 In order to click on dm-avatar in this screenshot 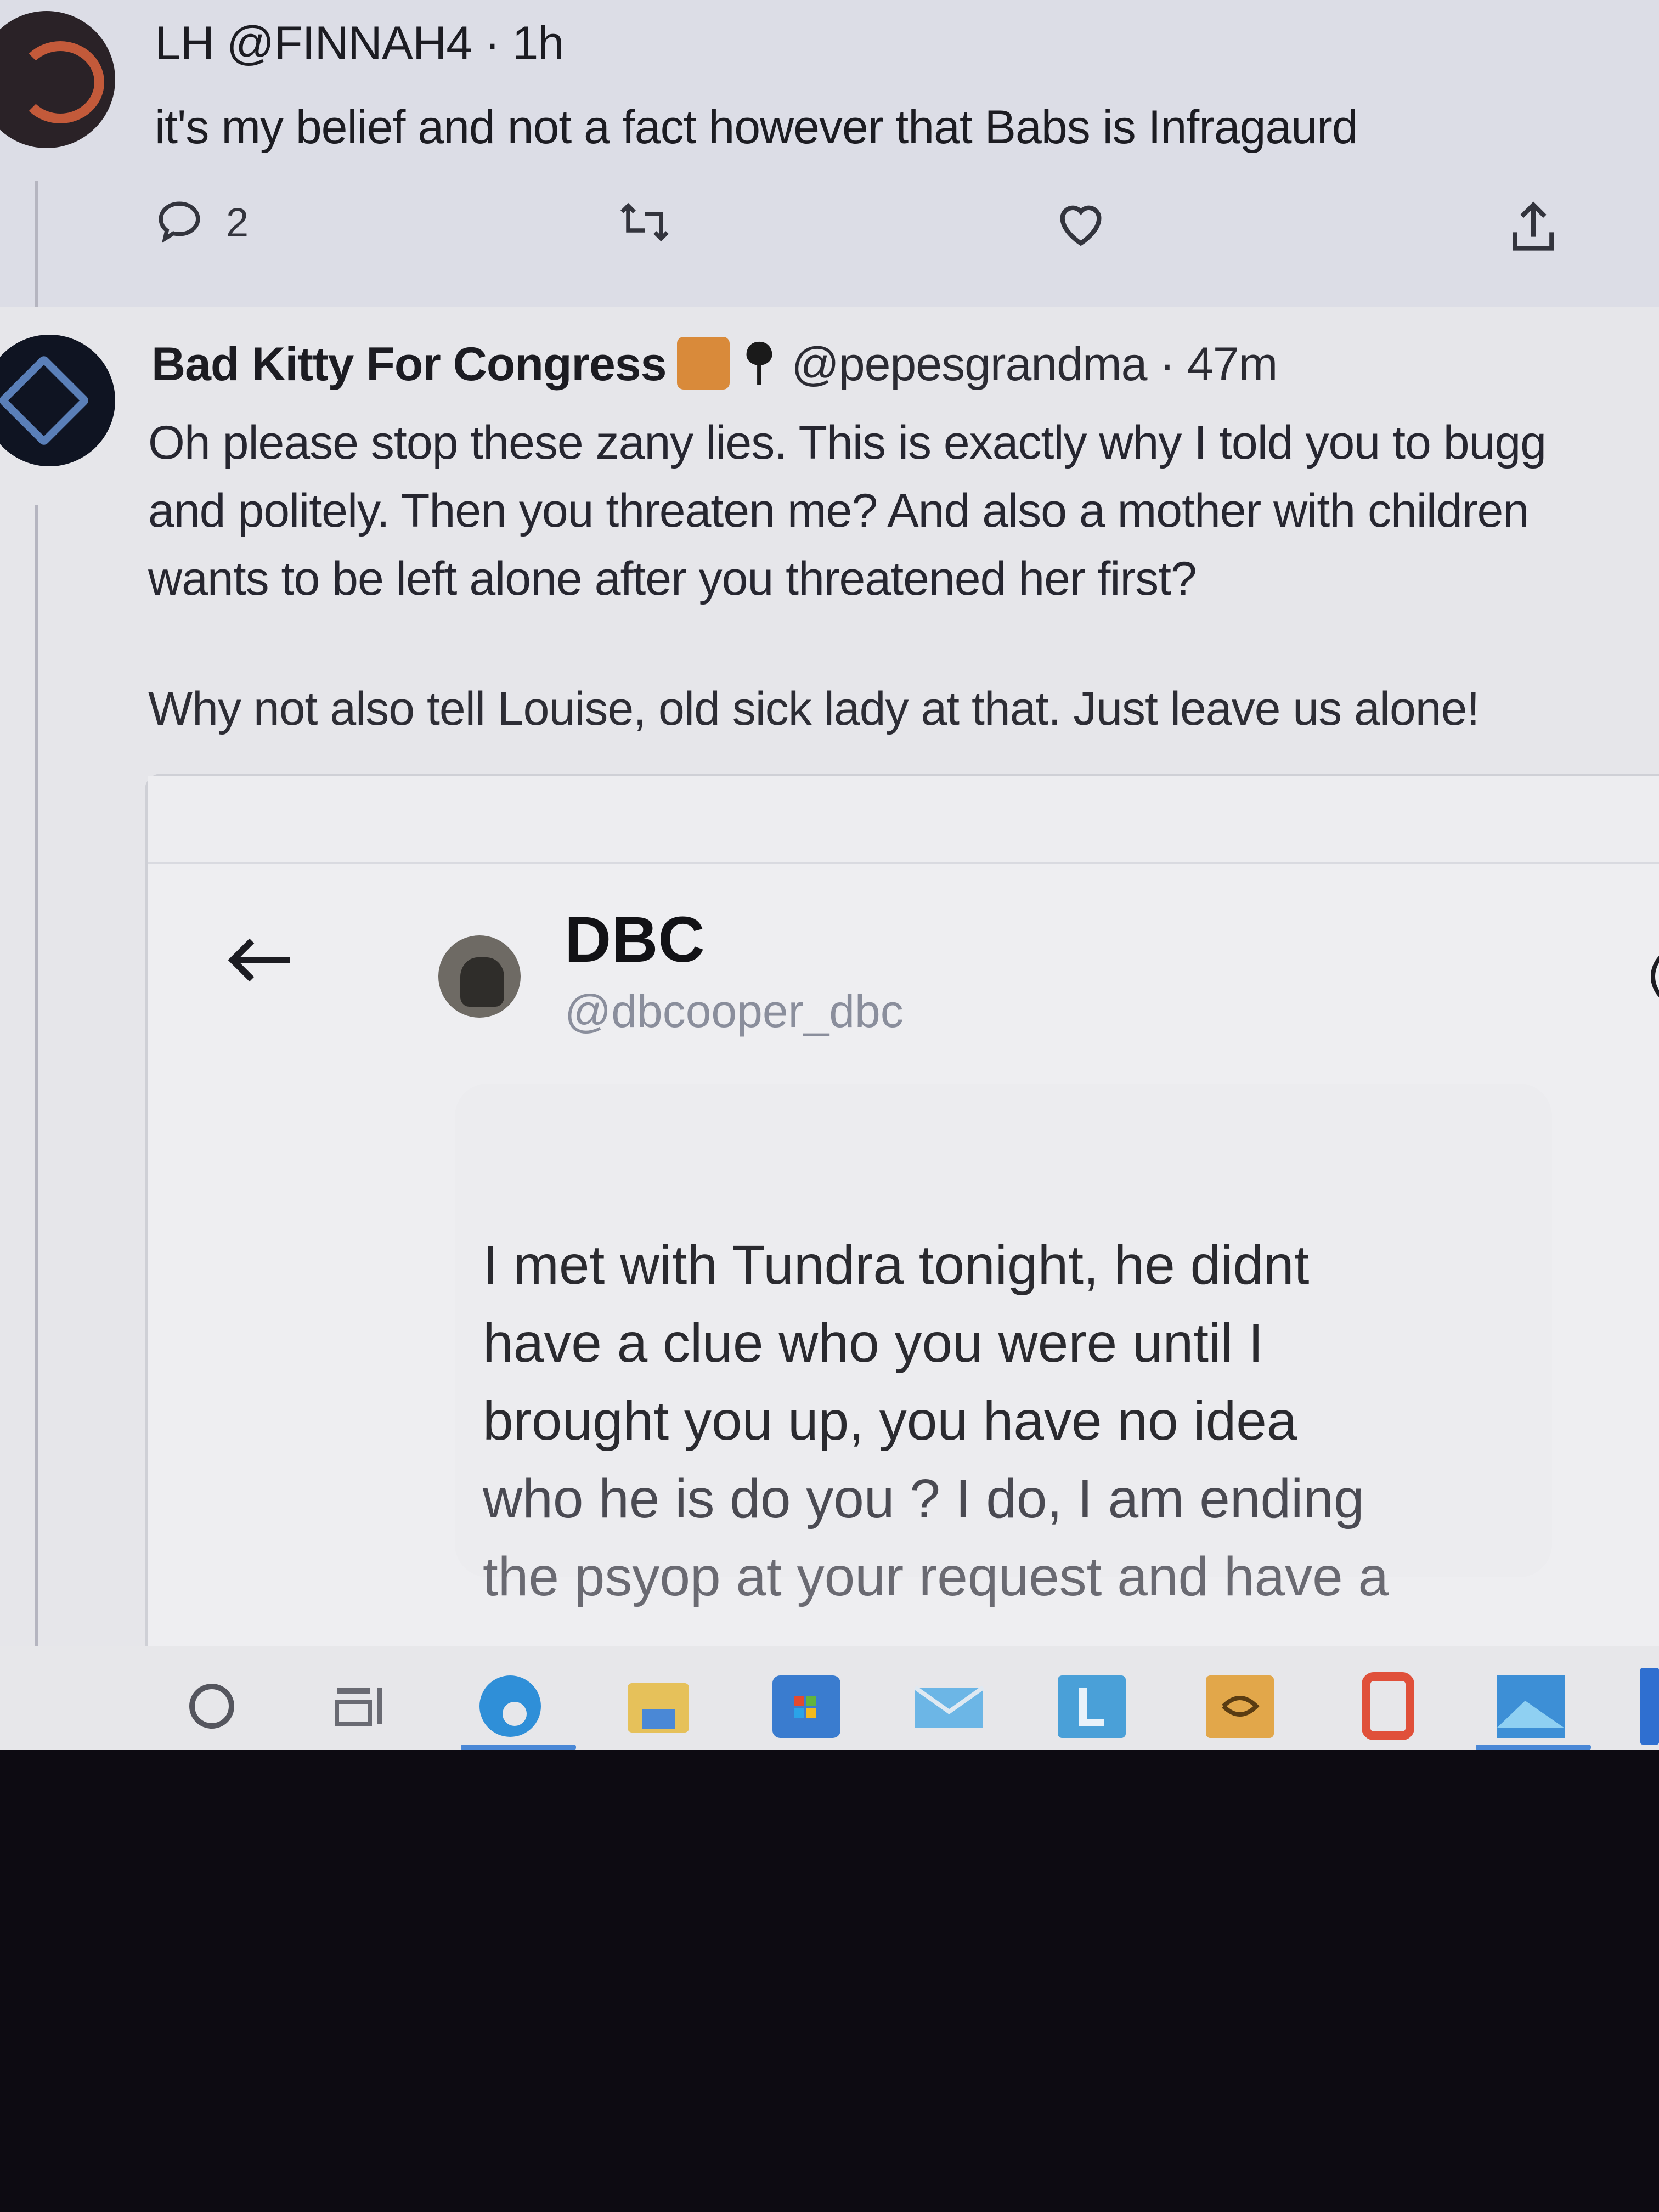, I will do `click(479, 976)`.